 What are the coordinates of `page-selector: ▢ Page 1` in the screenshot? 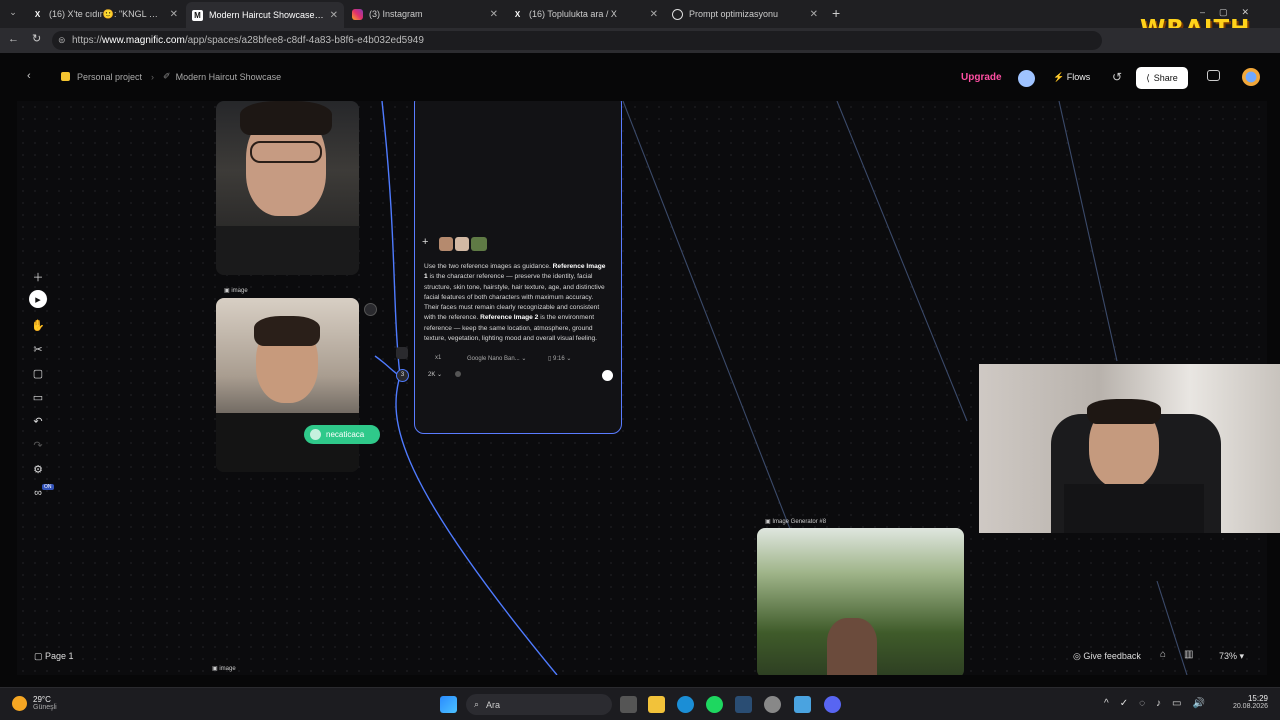 It's located at (54, 656).